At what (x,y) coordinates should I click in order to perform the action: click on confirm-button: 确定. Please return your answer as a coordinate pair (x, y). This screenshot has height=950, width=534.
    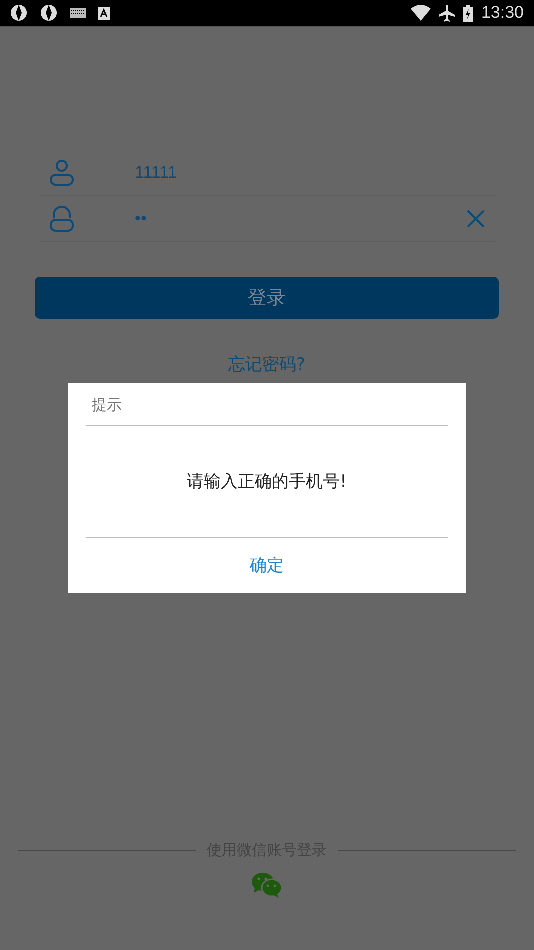
    Looking at the image, I should click on (267, 565).